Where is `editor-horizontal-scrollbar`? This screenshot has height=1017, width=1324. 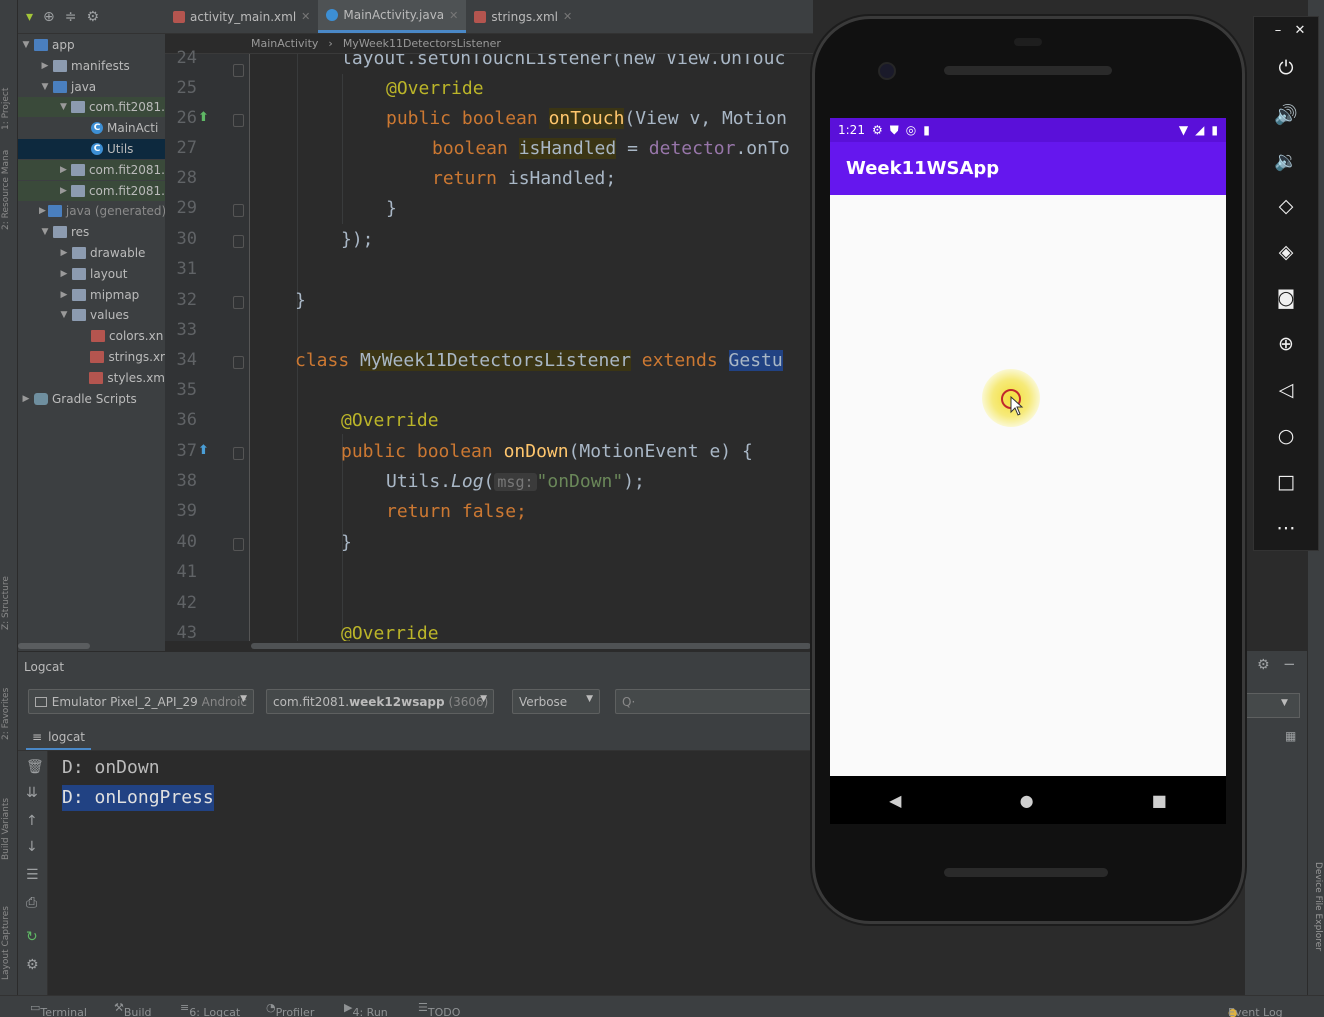 editor-horizontal-scrollbar is located at coordinates (532, 646).